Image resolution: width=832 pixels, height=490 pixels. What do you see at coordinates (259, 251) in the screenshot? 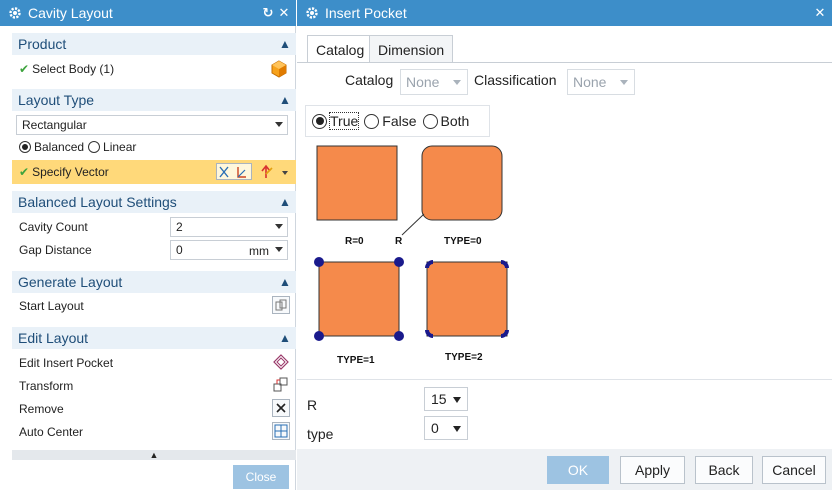
I see `gap-unit: mm` at bounding box center [259, 251].